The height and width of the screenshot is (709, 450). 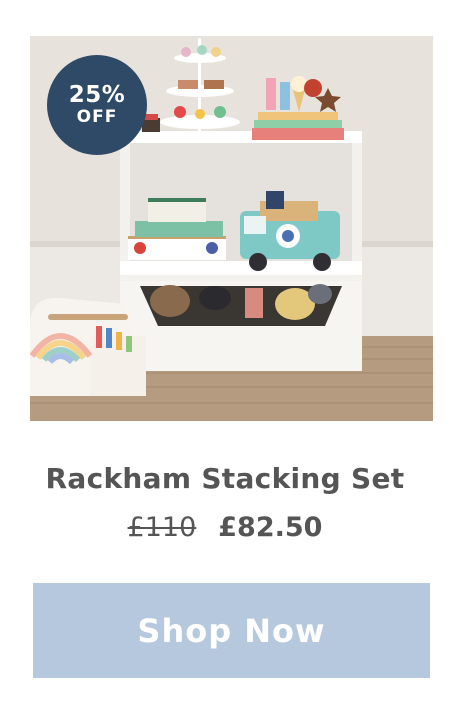 What do you see at coordinates (225, 478) in the screenshot?
I see `product-title: Rackham Stacking Set` at bounding box center [225, 478].